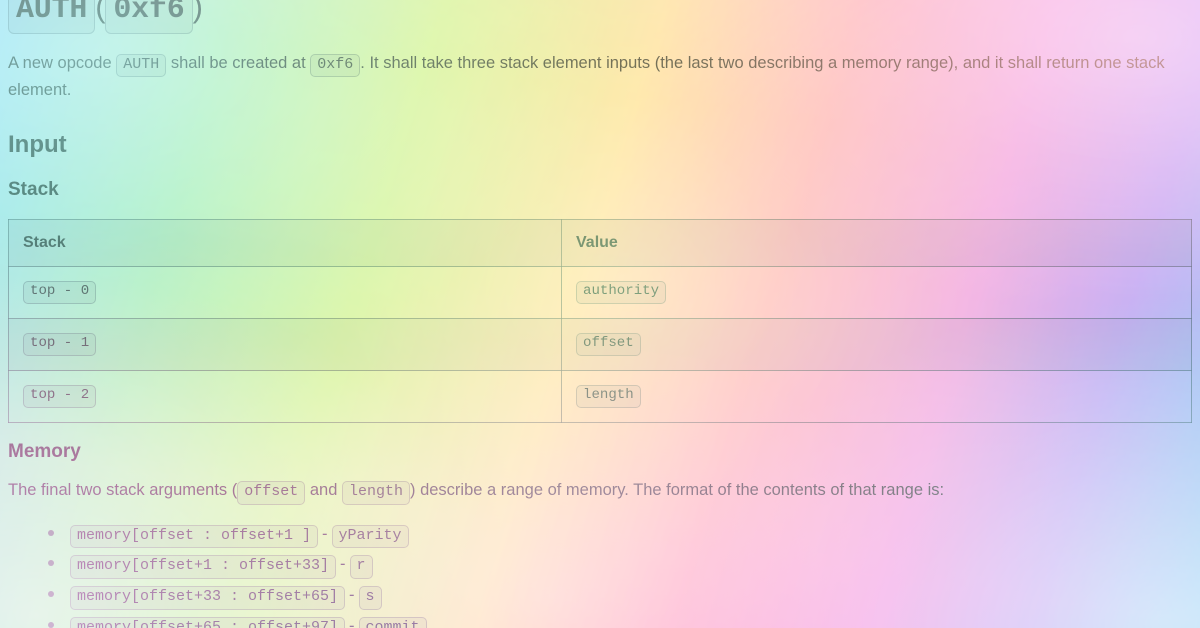 The height and width of the screenshot is (628, 1200). I want to click on cell-stack: top - 0, so click(285, 293).